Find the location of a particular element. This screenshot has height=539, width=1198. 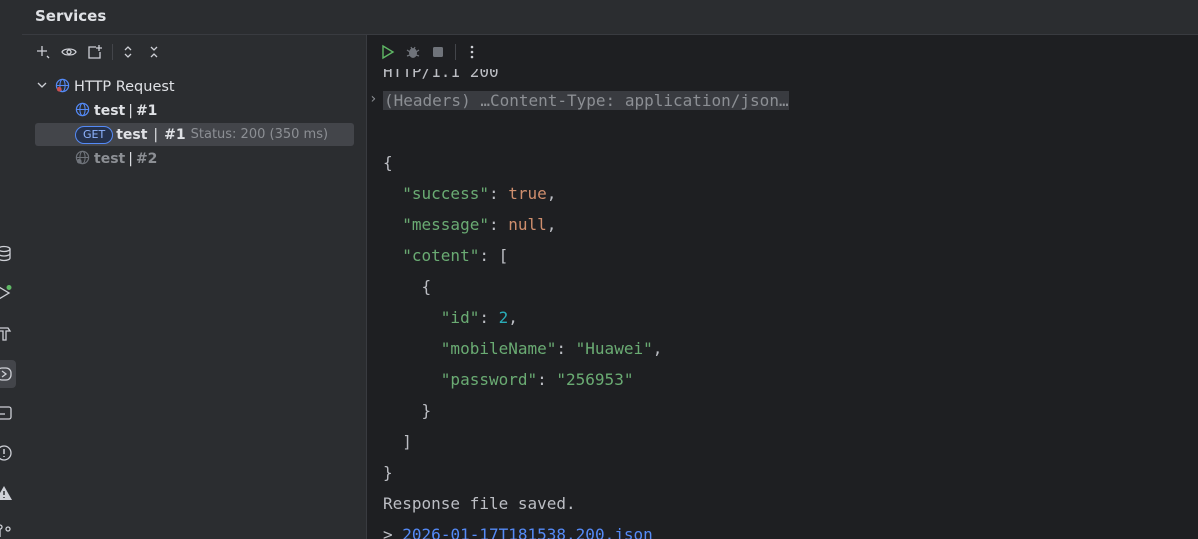

json-line: "password": "256953" is located at coordinates (537, 379).